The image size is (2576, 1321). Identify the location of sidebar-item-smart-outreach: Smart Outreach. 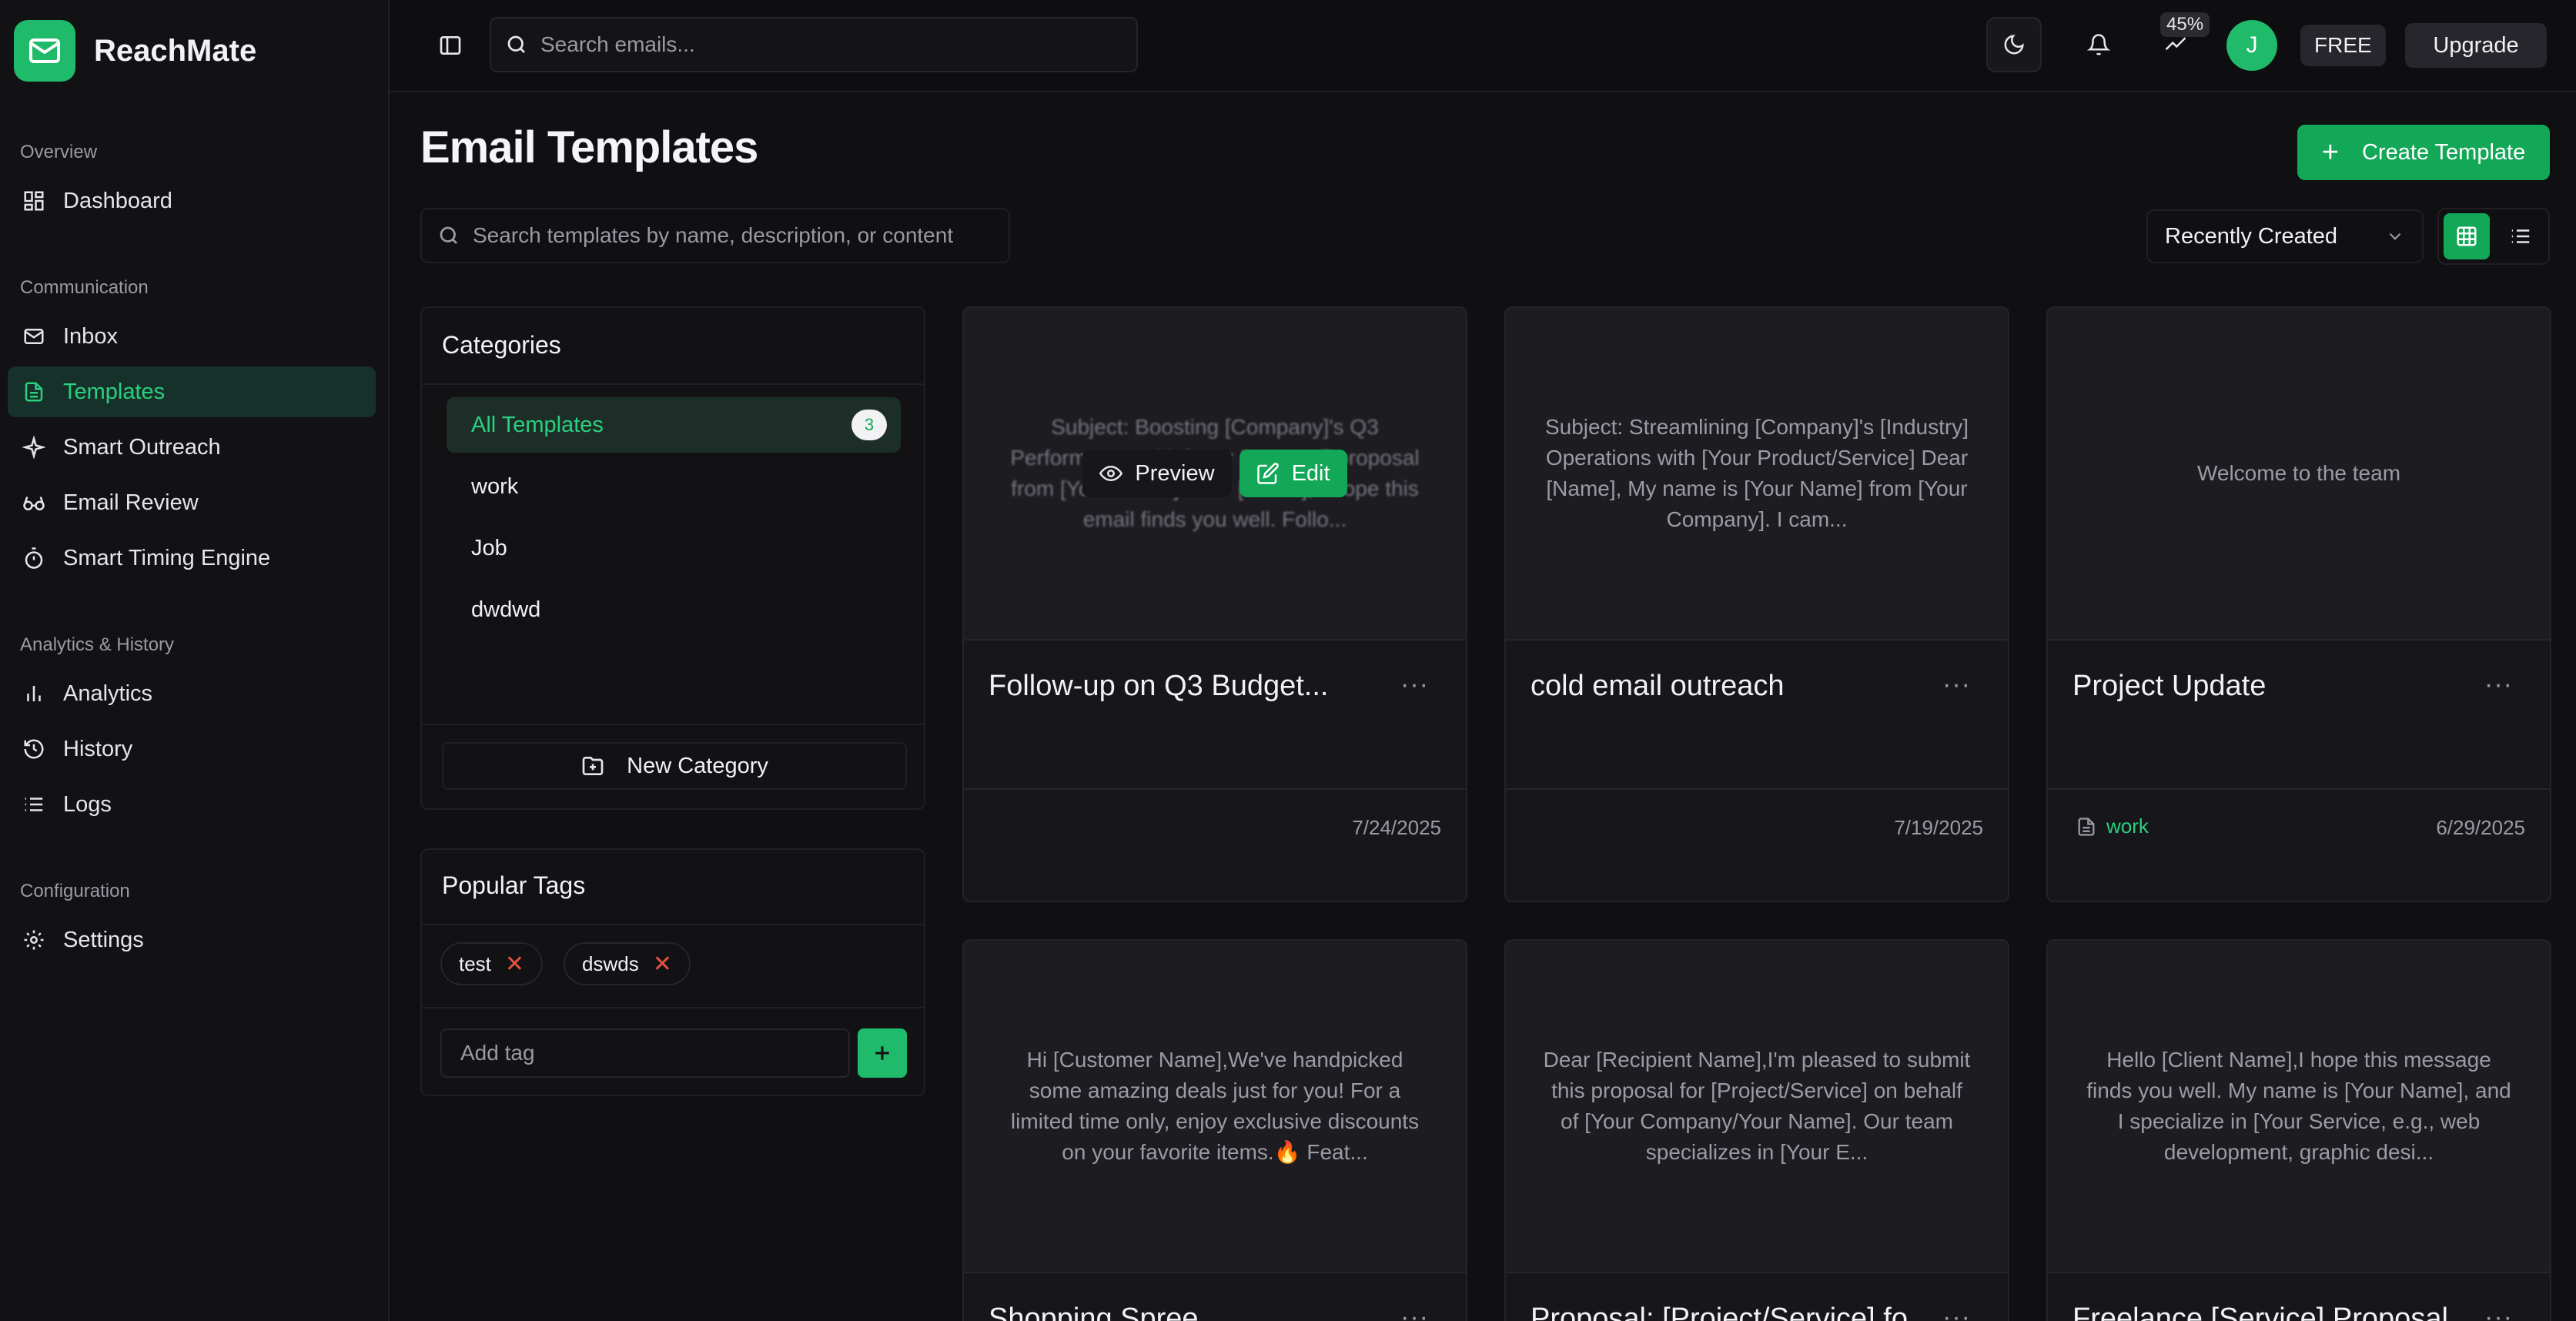
(192, 447).